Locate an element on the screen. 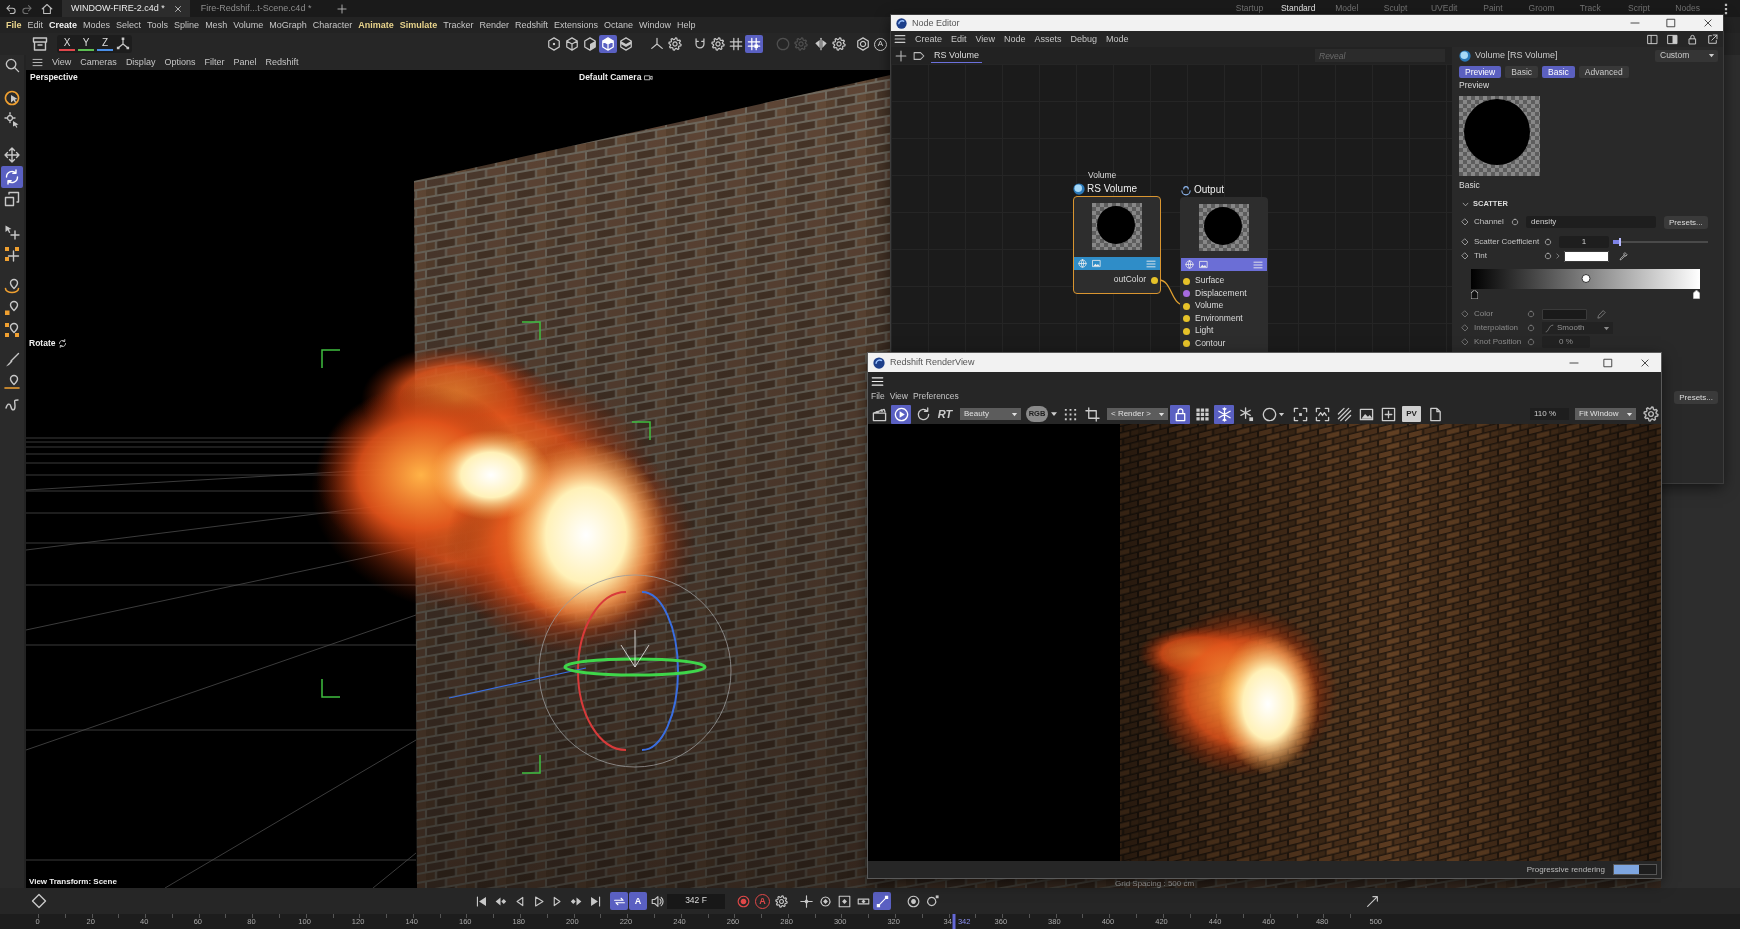 Image resolution: width=1740 pixels, height=929 pixels. number-field: 1 is located at coordinates (1584, 242).